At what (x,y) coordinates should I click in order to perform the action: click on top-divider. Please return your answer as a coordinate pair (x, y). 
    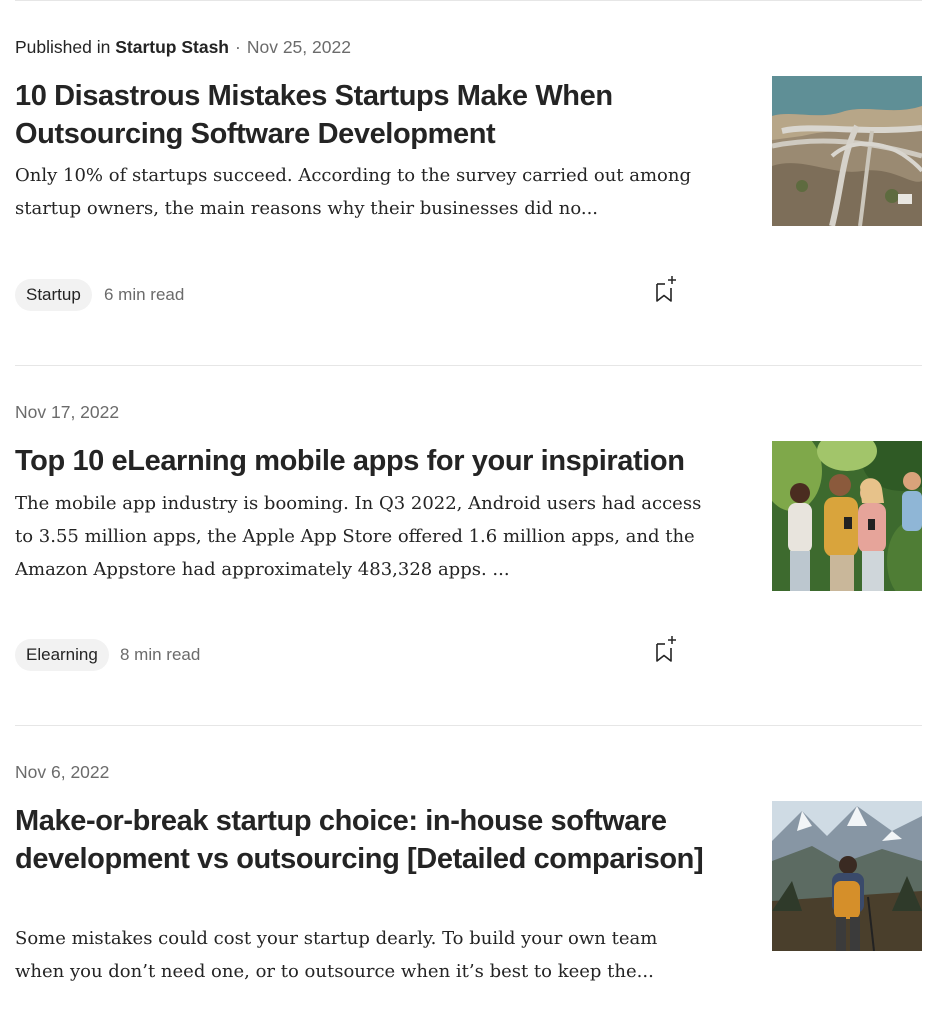
    Looking at the image, I should click on (468, 0).